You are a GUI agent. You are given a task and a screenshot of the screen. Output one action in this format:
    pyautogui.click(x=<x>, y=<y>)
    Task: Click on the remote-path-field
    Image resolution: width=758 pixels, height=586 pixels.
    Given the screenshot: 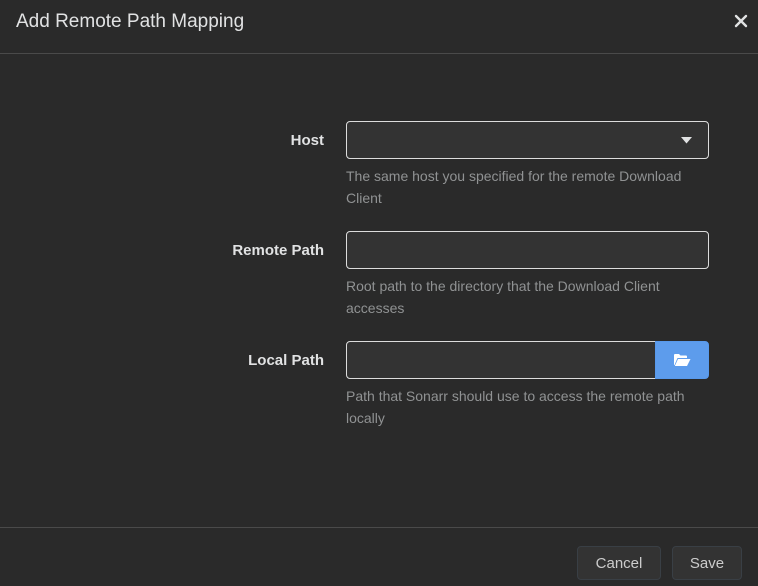 What is the action you would take?
    pyautogui.click(x=527, y=250)
    